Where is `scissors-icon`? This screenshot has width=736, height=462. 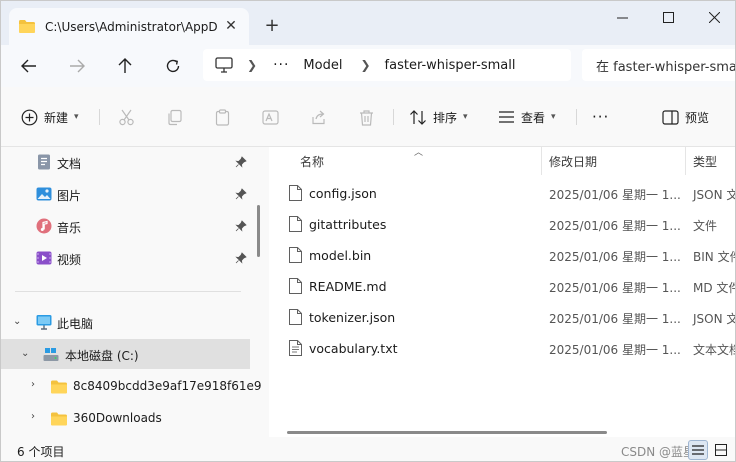
scissors-icon is located at coordinates (126, 117).